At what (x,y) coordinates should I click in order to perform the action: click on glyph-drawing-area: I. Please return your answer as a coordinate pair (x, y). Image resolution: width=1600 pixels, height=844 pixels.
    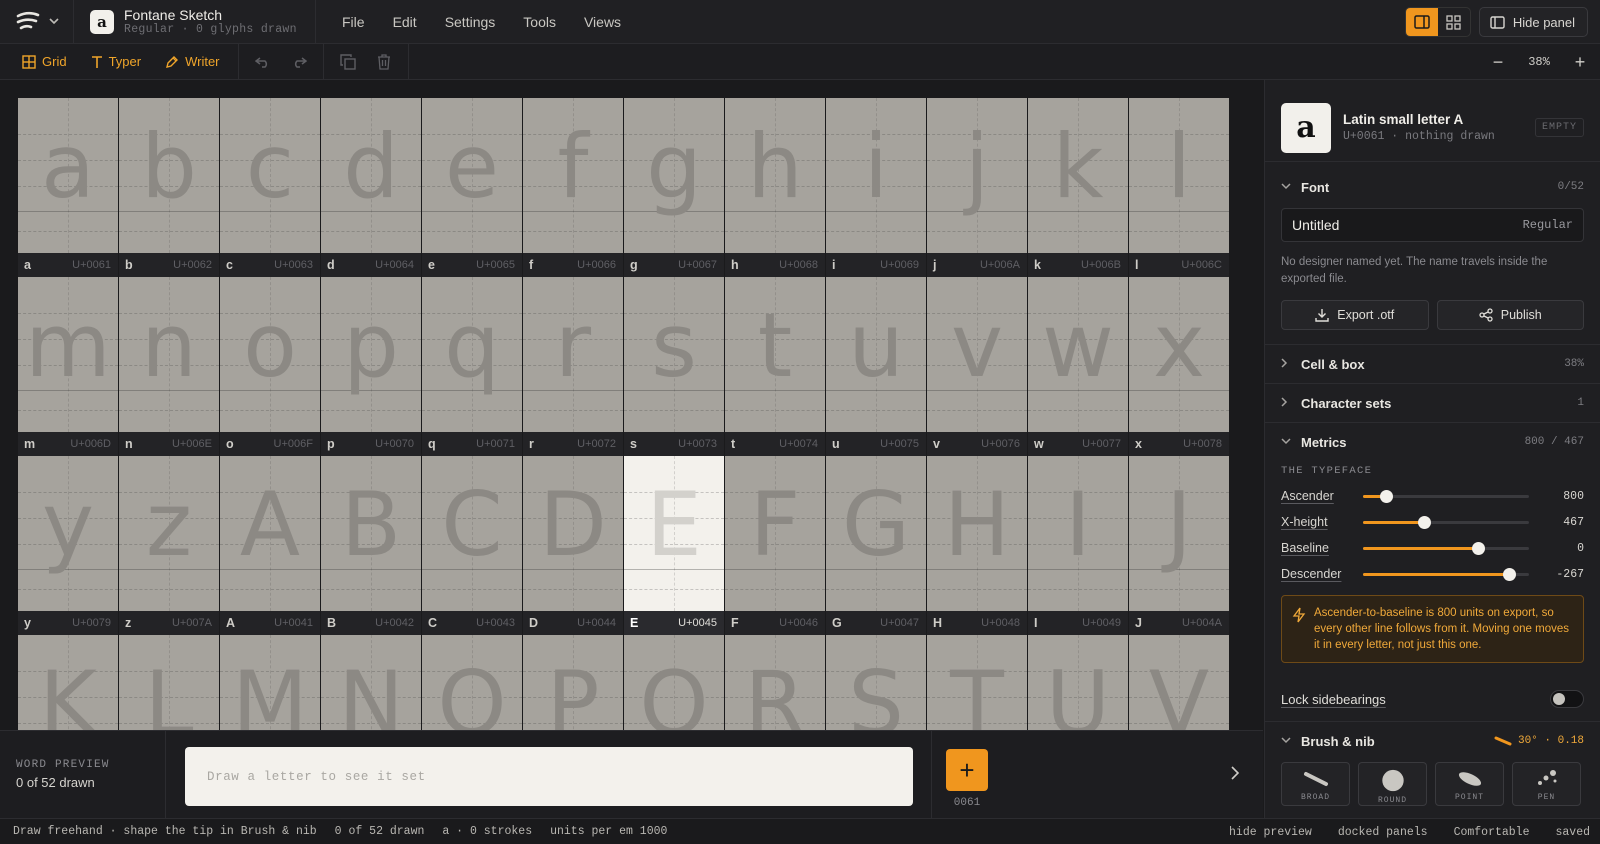
    Looking at the image, I should click on (1078, 533).